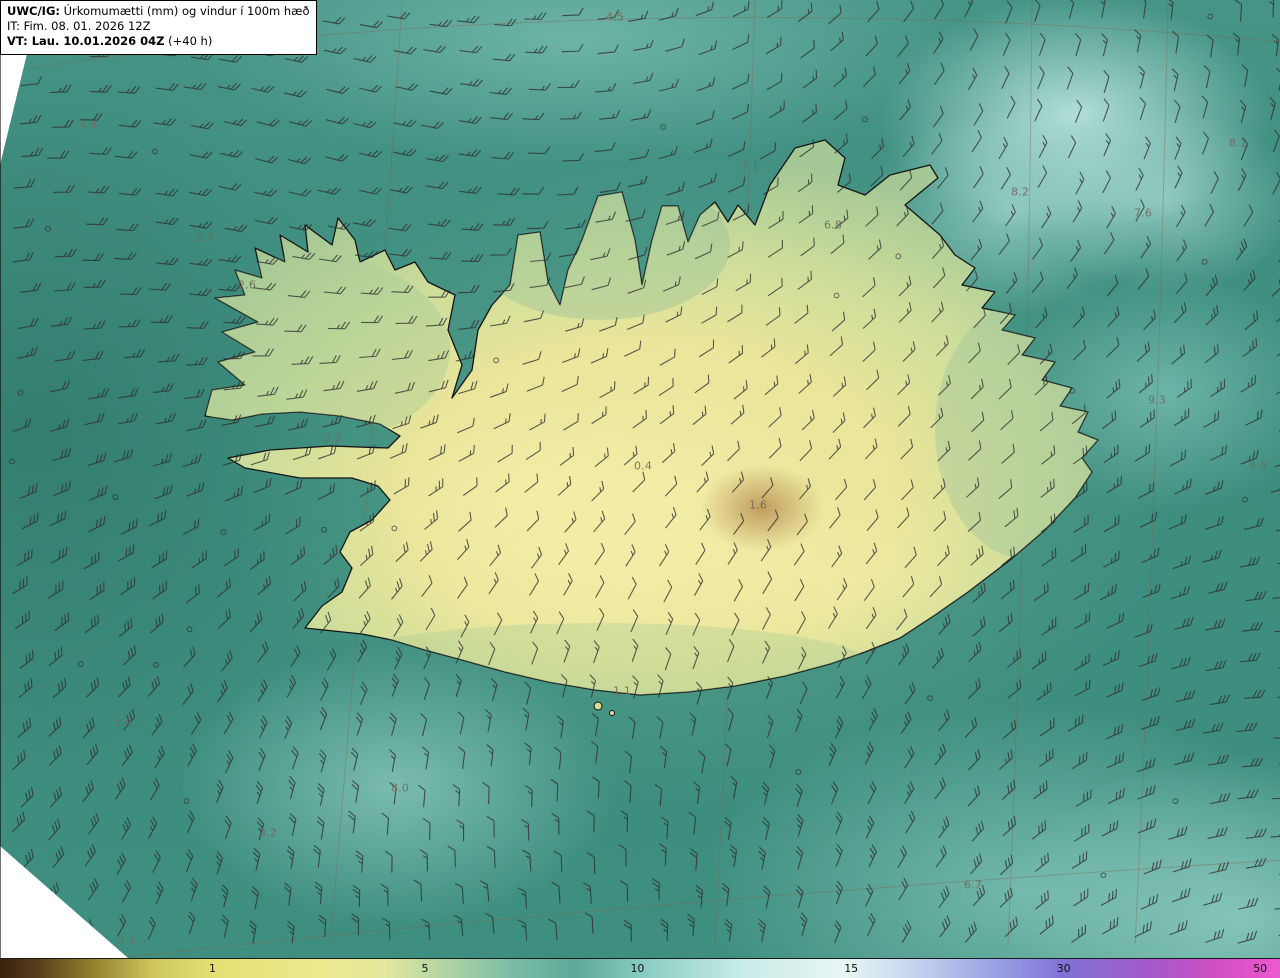 The height and width of the screenshot is (978, 1280). I want to click on colorbar-tick-label: 1, so click(212, 968).